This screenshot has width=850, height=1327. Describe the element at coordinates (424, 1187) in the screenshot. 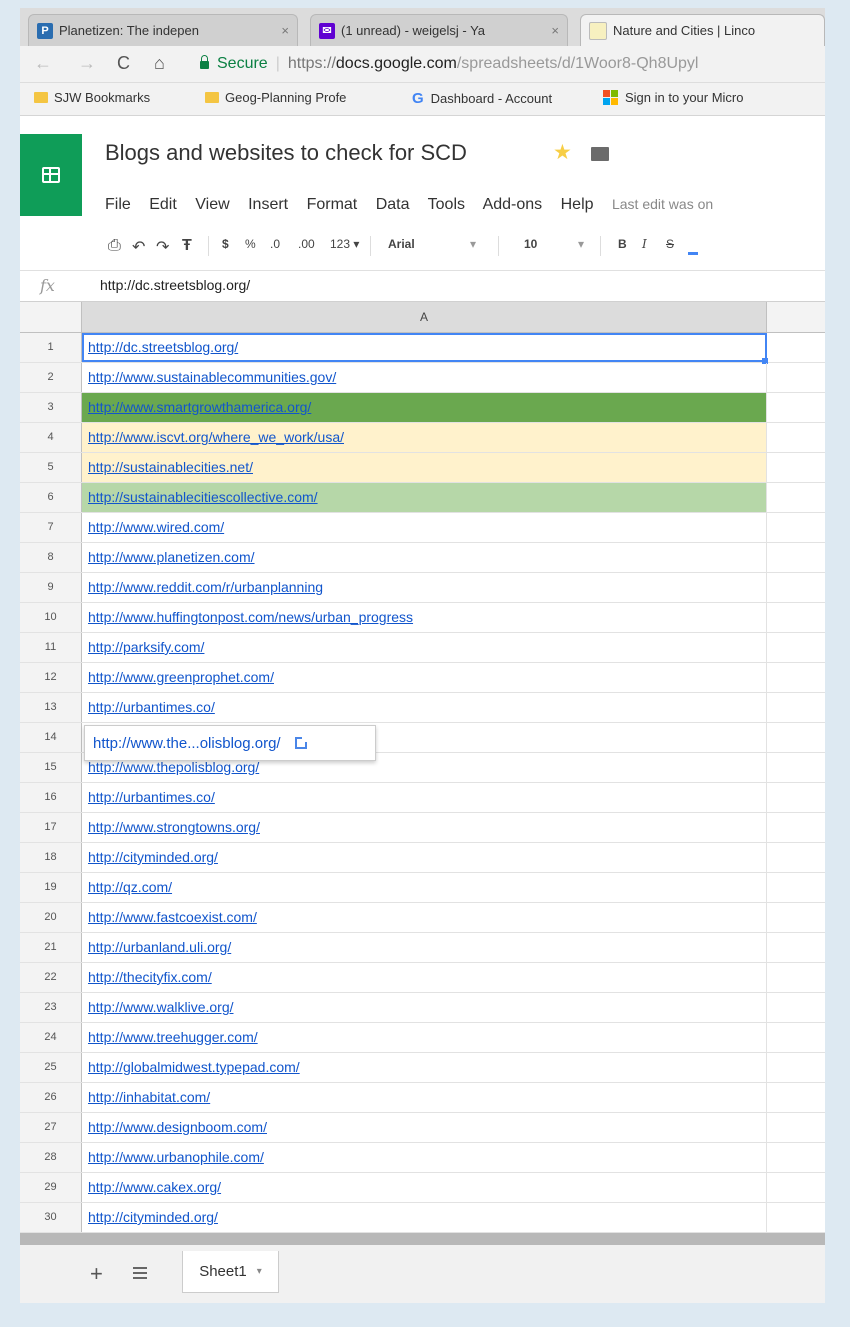

I see `cell-a: http://www.cakex.org/` at that location.